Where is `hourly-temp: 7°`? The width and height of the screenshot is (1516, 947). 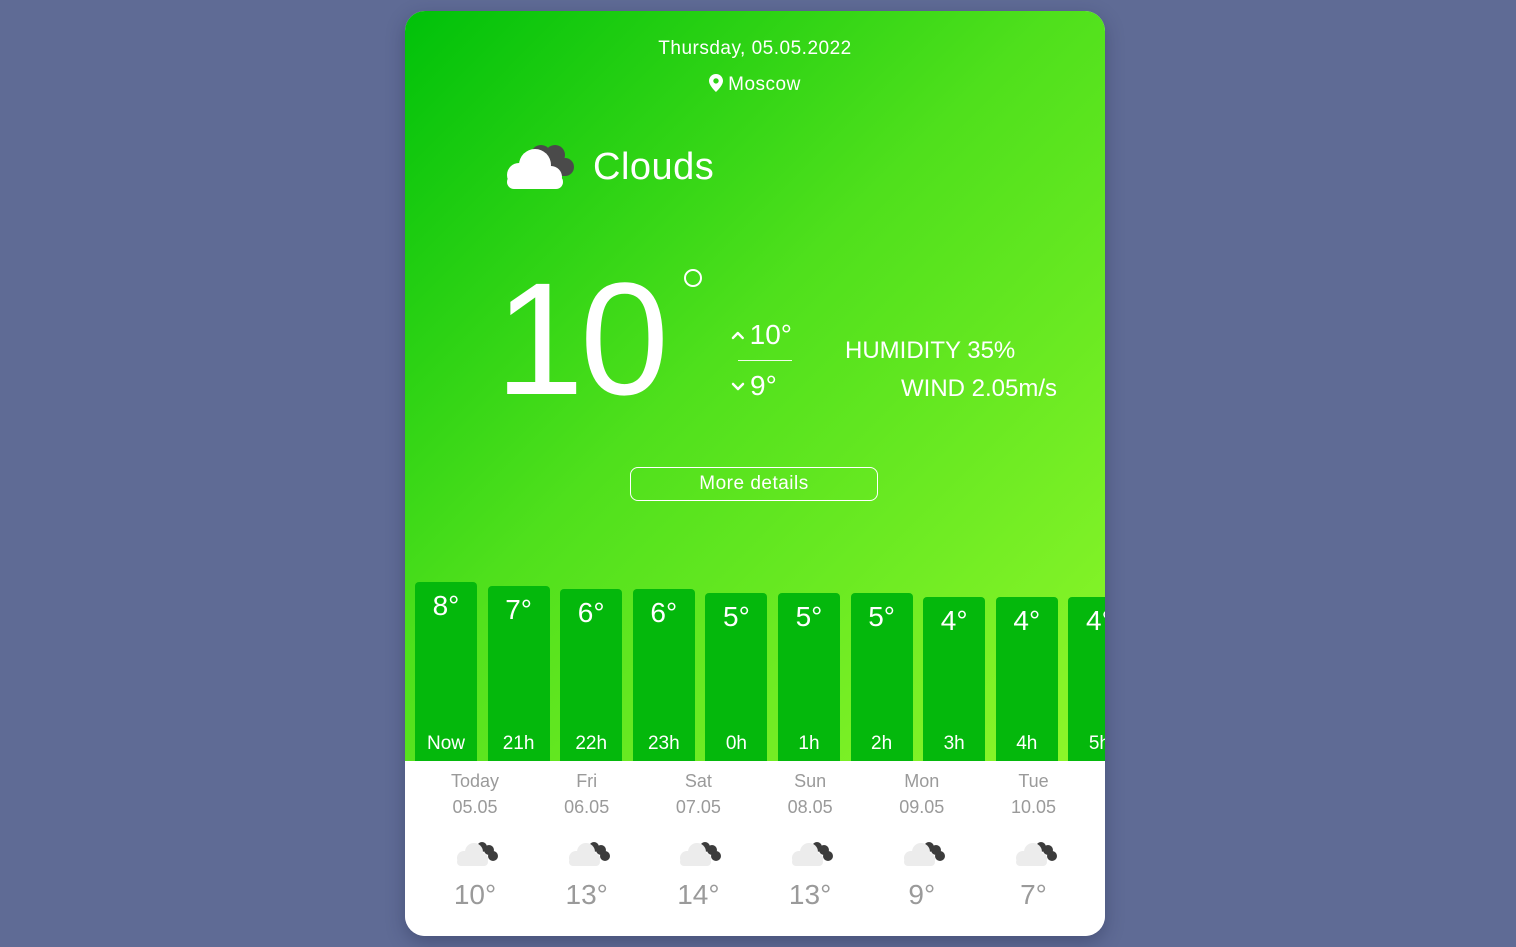 hourly-temp: 7° is located at coordinates (518, 609).